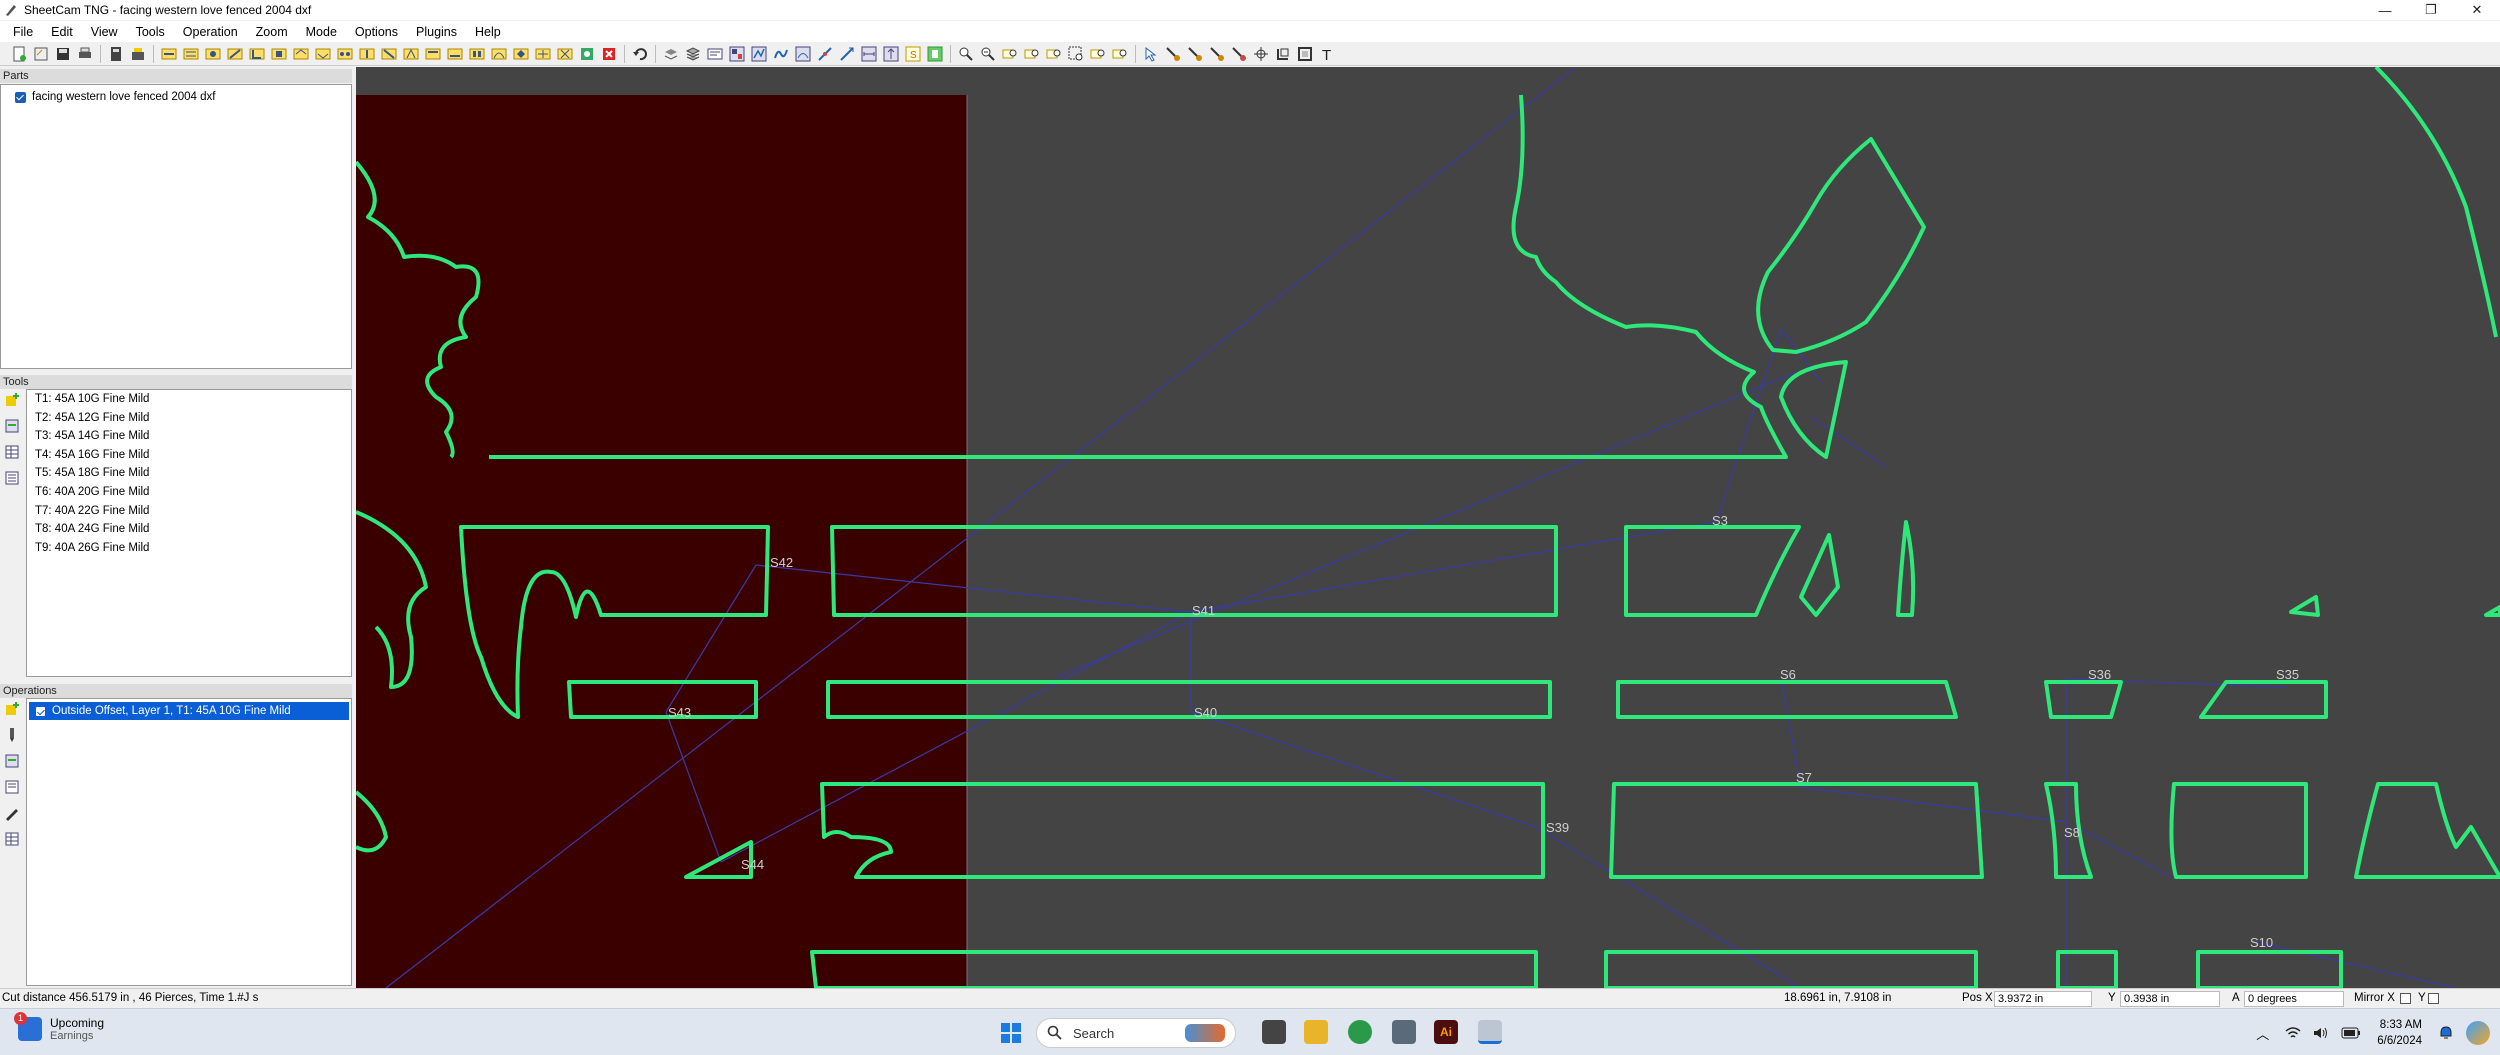 Image resolution: width=2500 pixels, height=1055 pixels. I want to click on post-process-icon, so click(138, 54).